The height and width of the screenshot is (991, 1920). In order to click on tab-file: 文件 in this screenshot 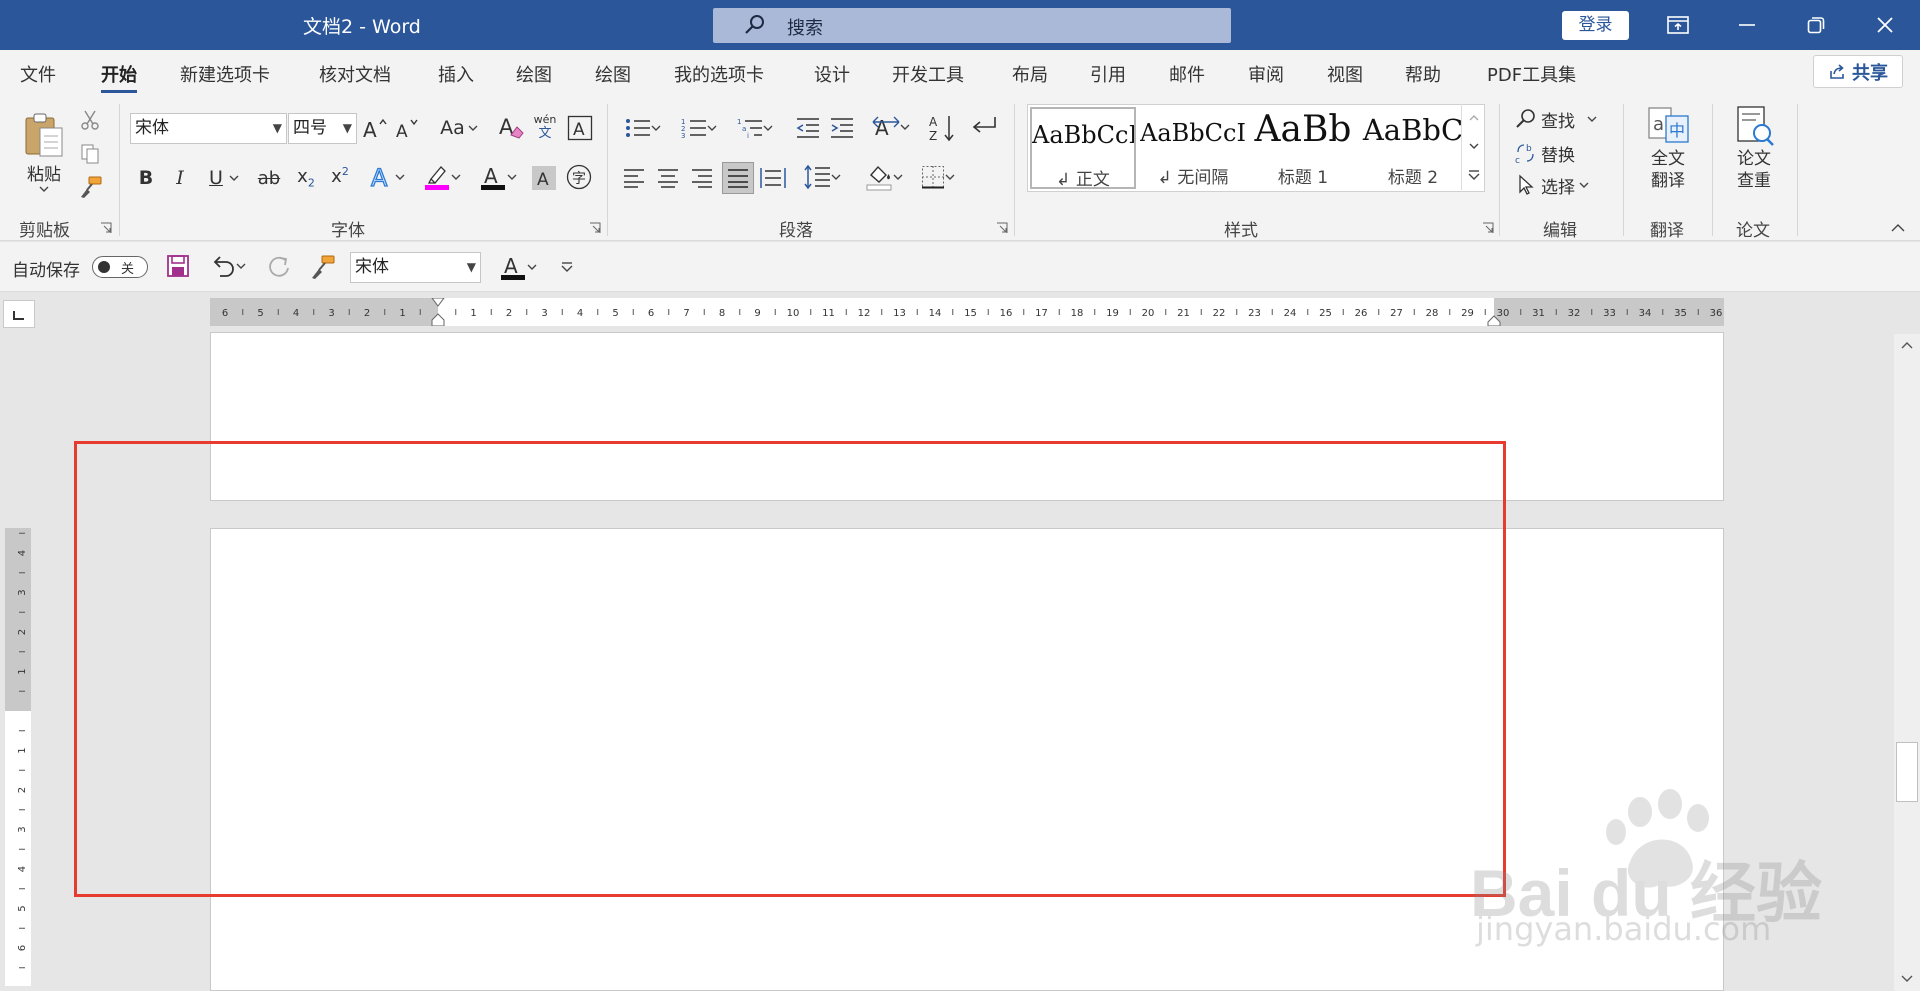, I will do `click(38, 74)`.